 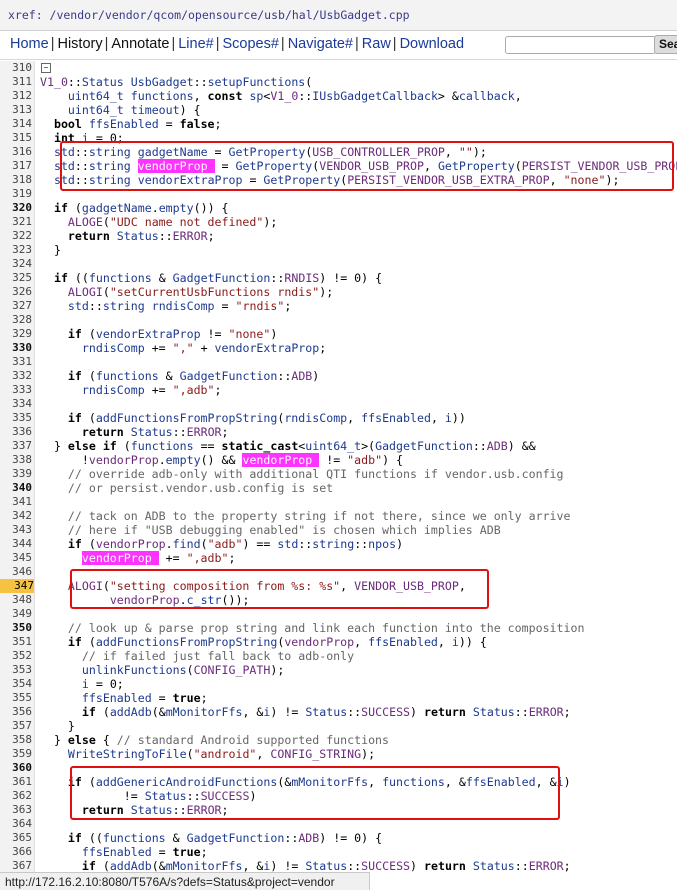 What do you see at coordinates (16, 740) in the screenshot?
I see `line-number: 358` at bounding box center [16, 740].